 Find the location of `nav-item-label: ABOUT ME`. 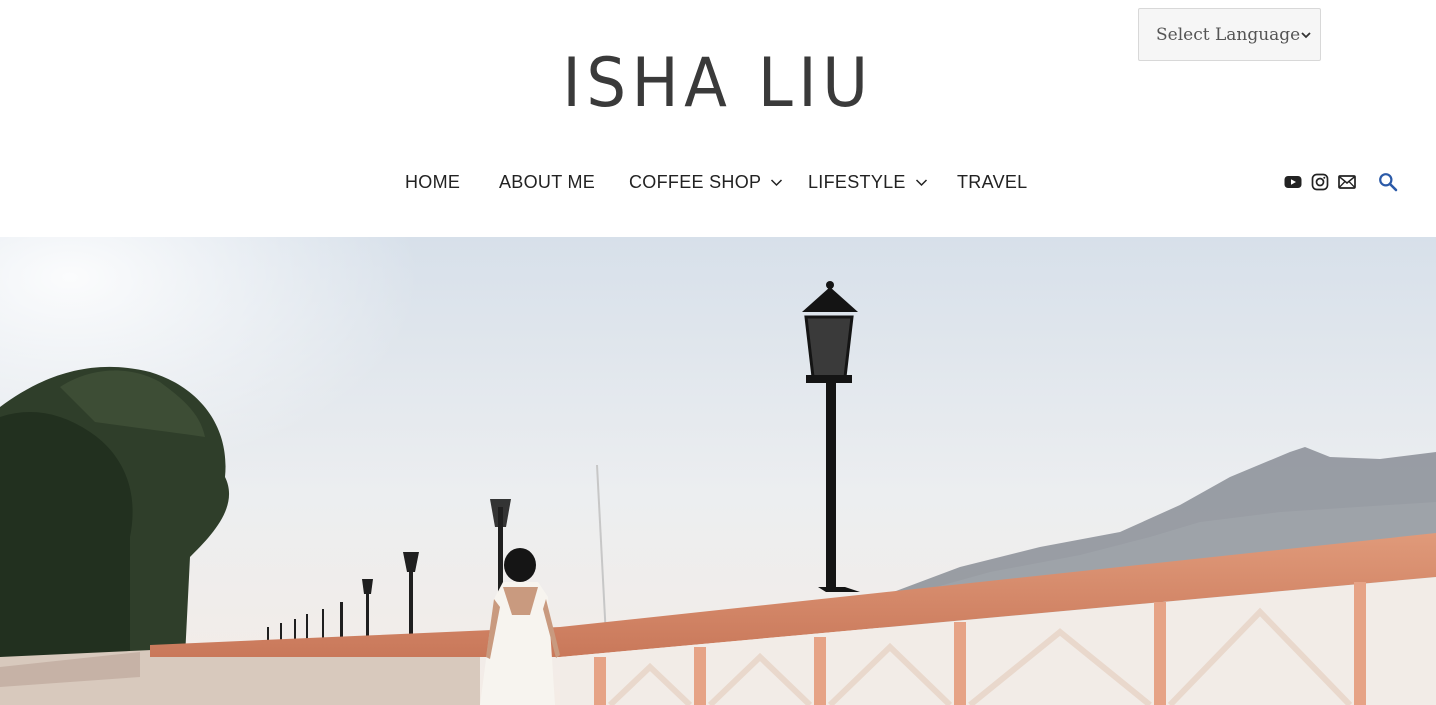

nav-item-label: ABOUT ME is located at coordinates (547, 181).